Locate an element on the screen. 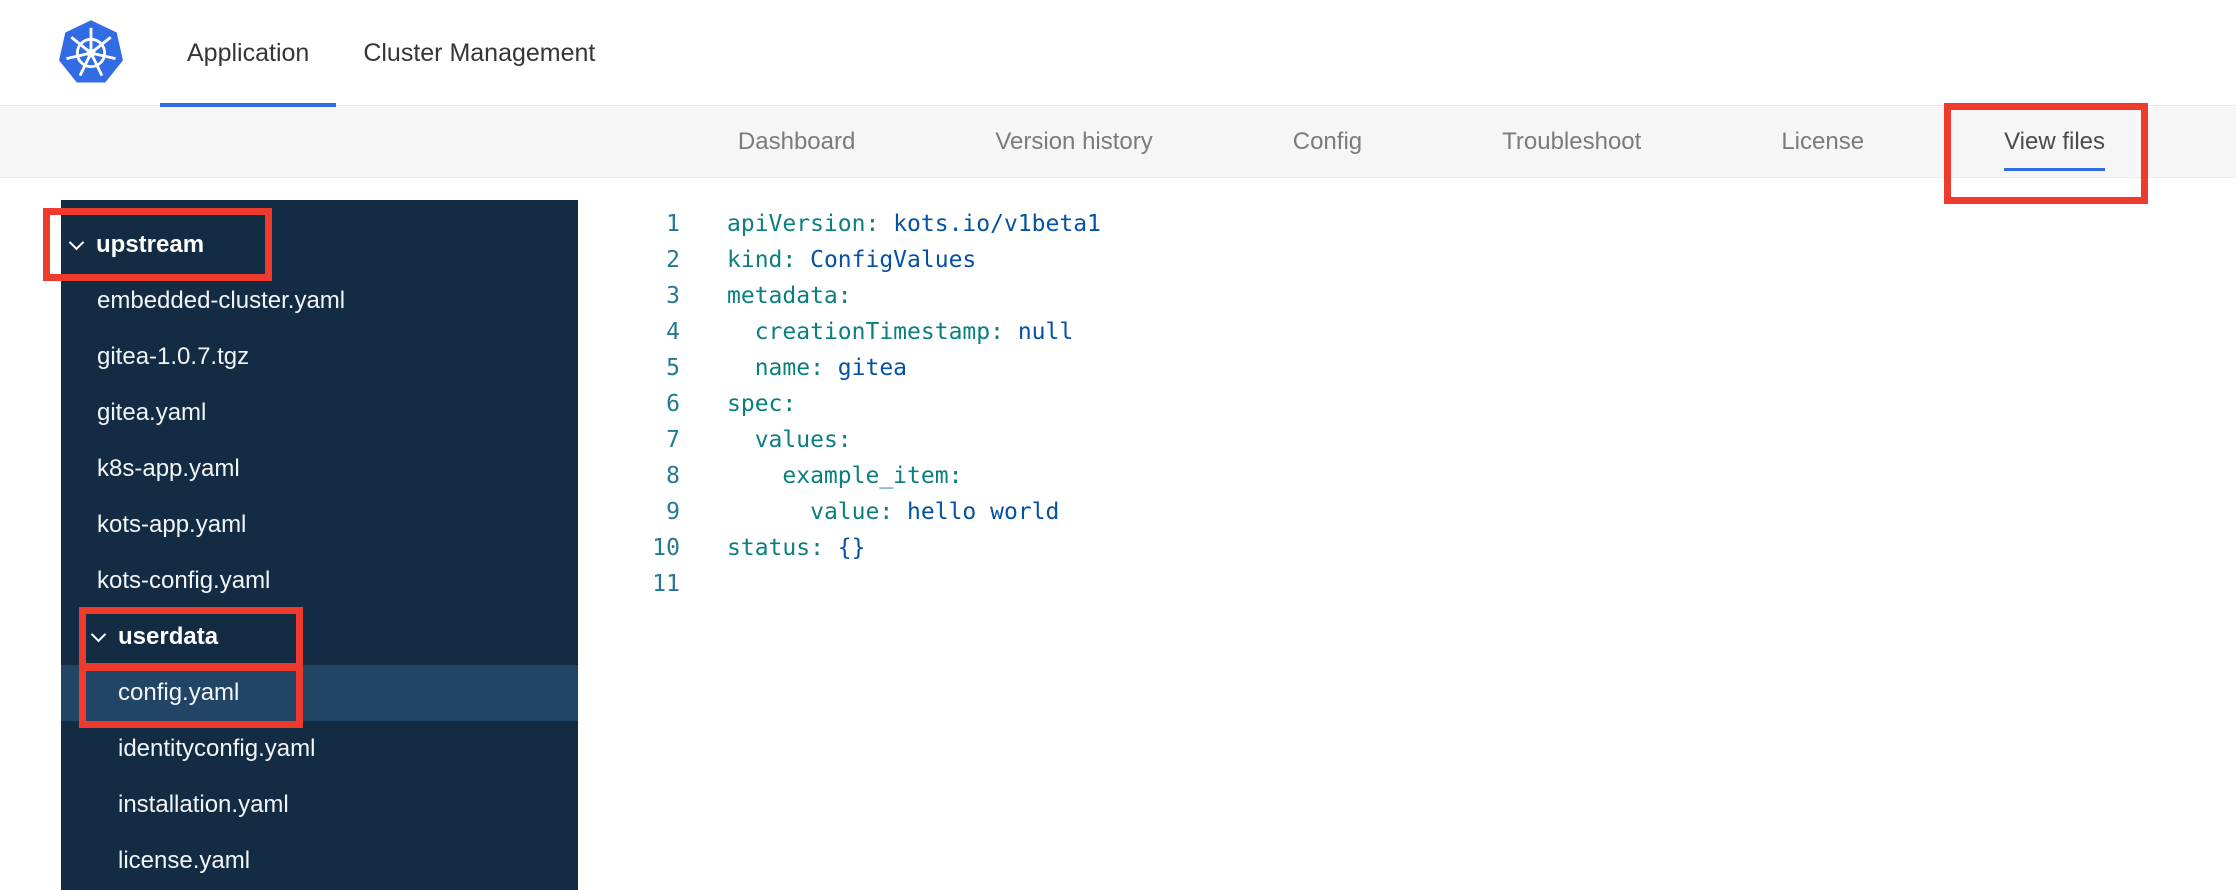 This screenshot has height=890, width=2236. tree-file-embedded-cluster.yaml: embedded-cluster.yaml is located at coordinates (319, 301).